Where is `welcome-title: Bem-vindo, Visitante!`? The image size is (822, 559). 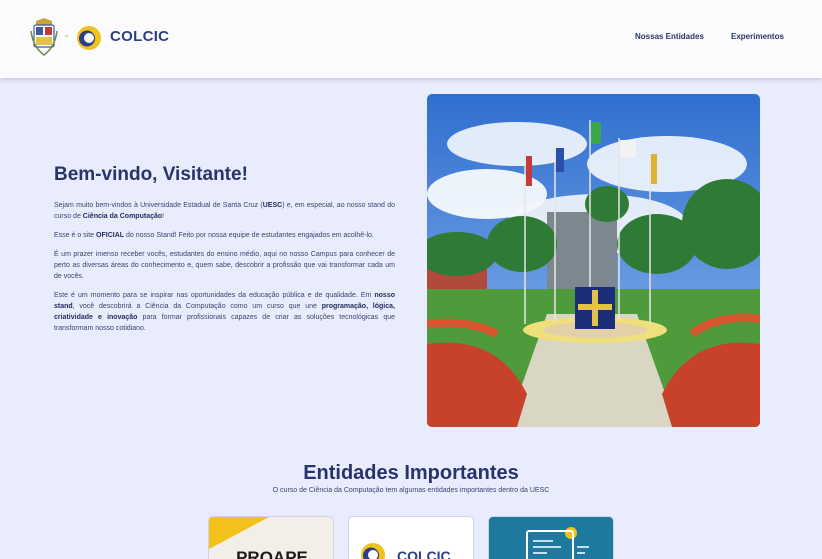
welcome-title: Bem-vindo, Visitante! is located at coordinates (151, 174).